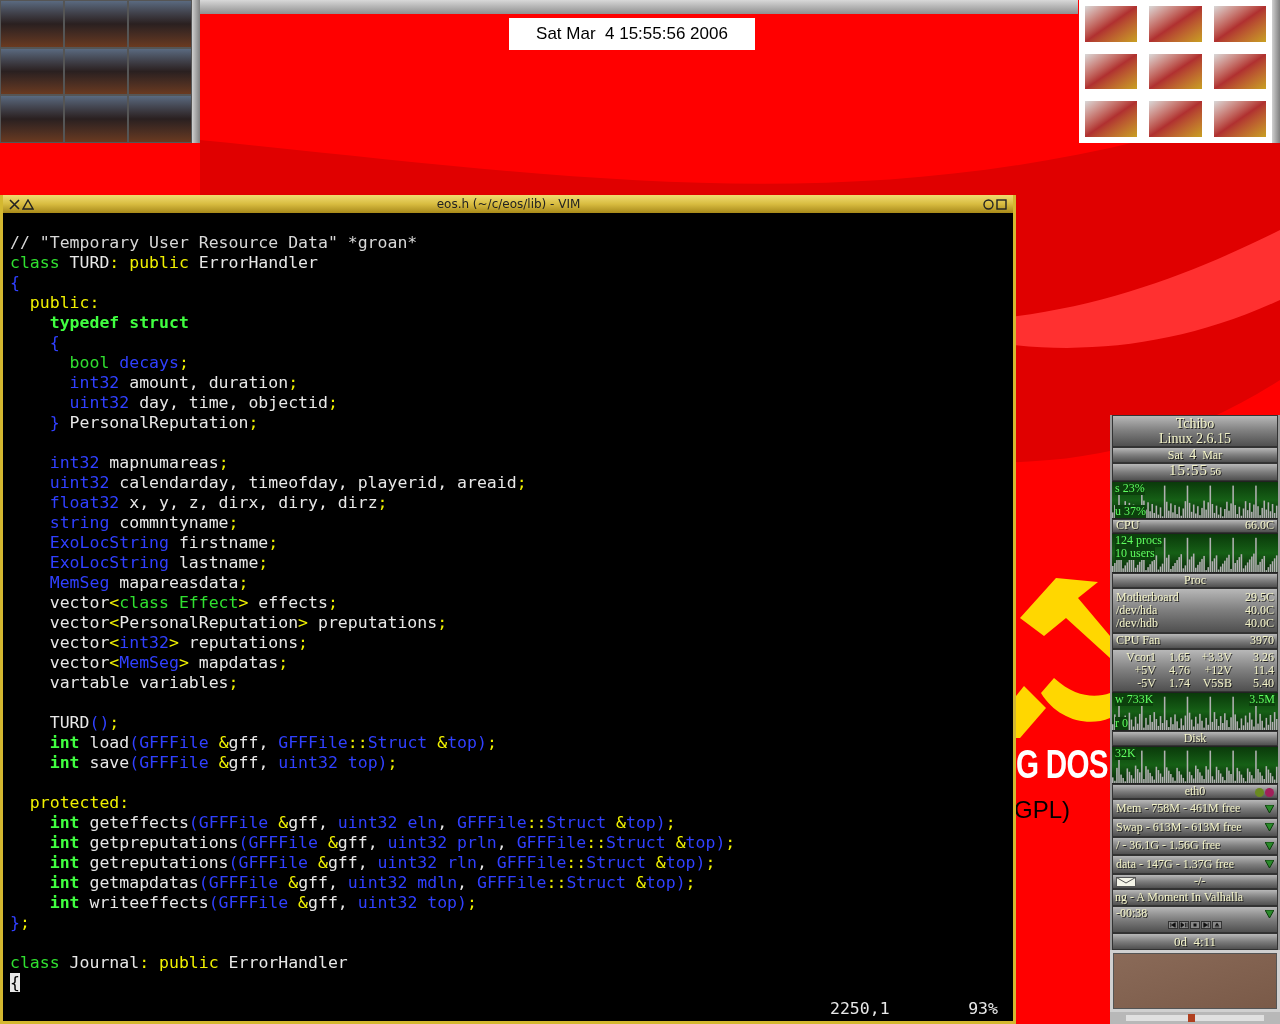 The image size is (1280, 1024). What do you see at coordinates (183, 383) in the screenshot?
I see `code-line: int32 amount, duration;` at bounding box center [183, 383].